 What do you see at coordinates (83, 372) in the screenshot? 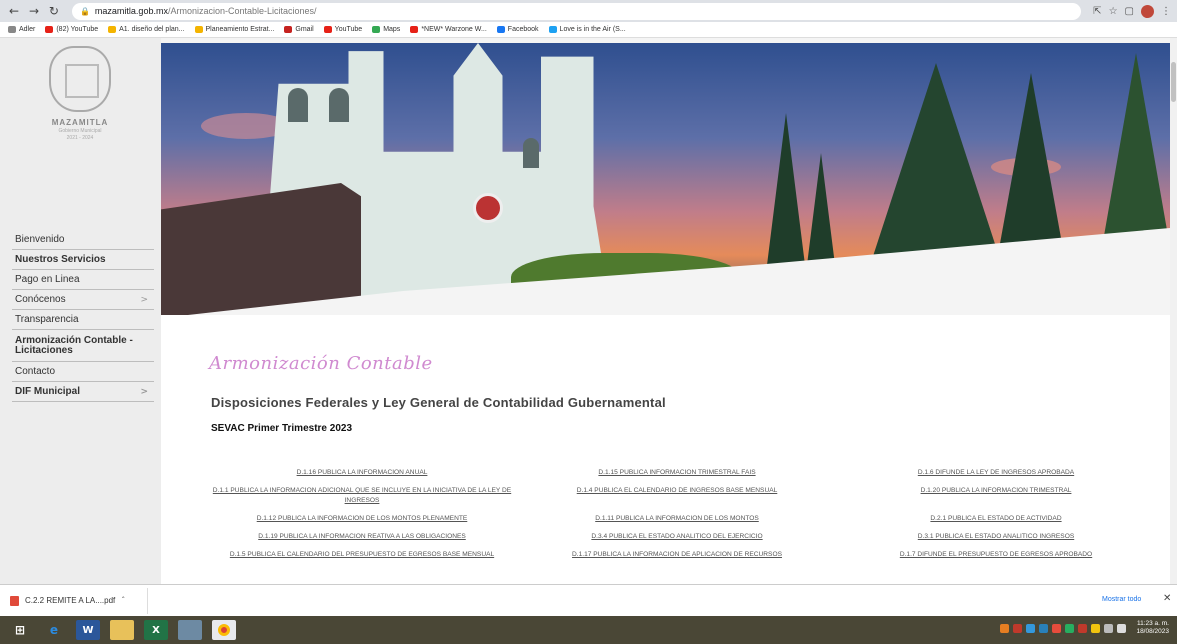
I see `nav-item: Contacto` at bounding box center [83, 372].